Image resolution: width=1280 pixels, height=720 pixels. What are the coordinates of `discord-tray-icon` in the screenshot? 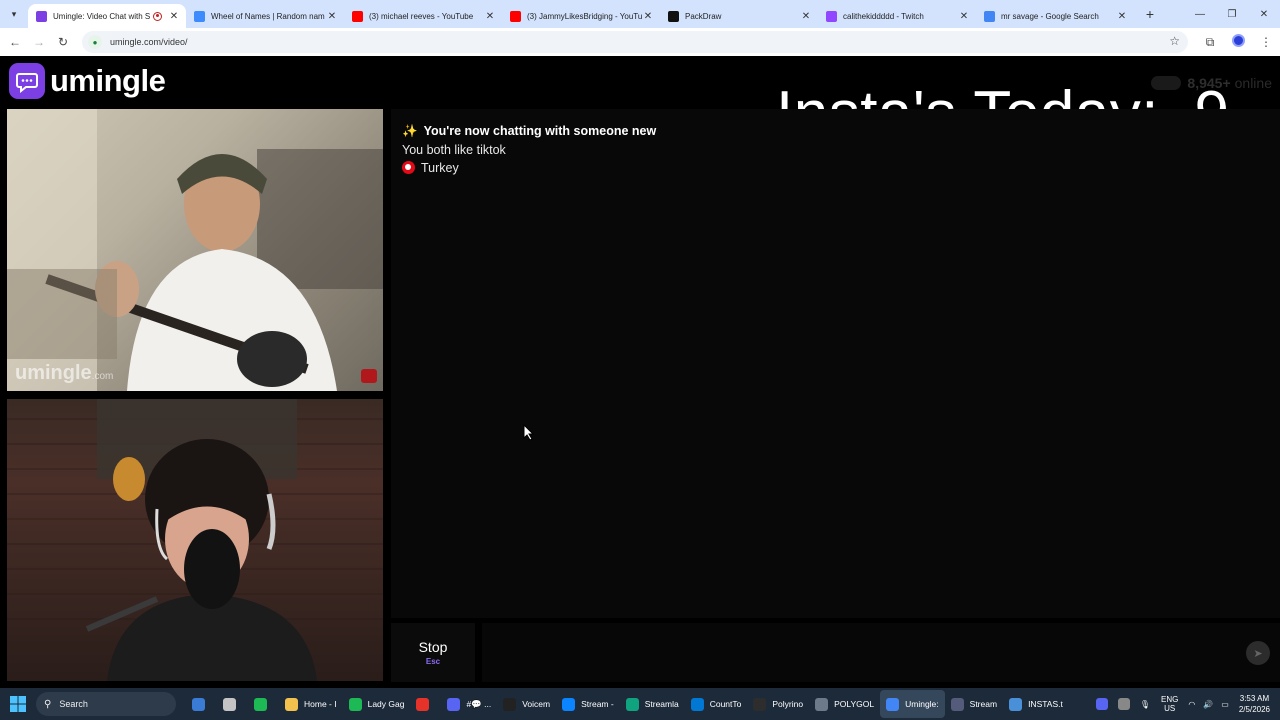 It's located at (1101, 704).